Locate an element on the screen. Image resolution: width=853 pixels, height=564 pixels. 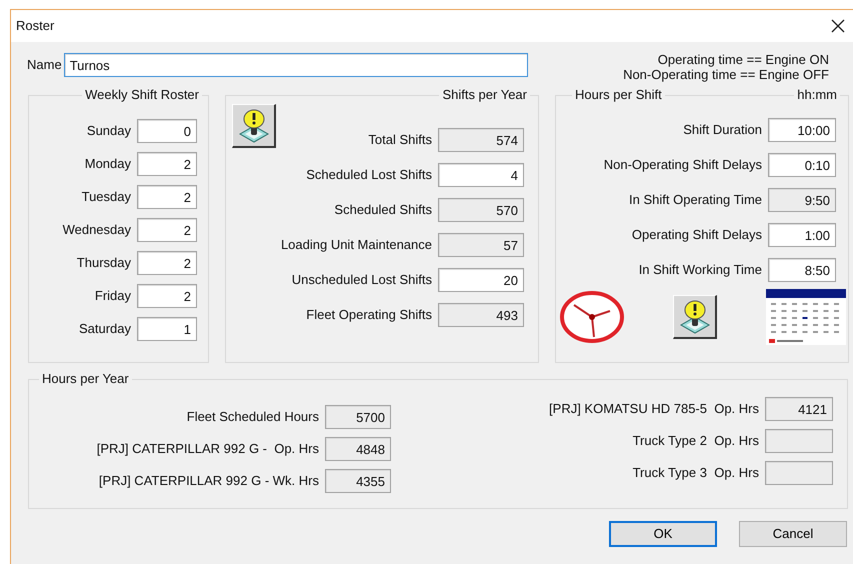
field-label: Unscheduled Lost Shifts is located at coordinates (362, 280).